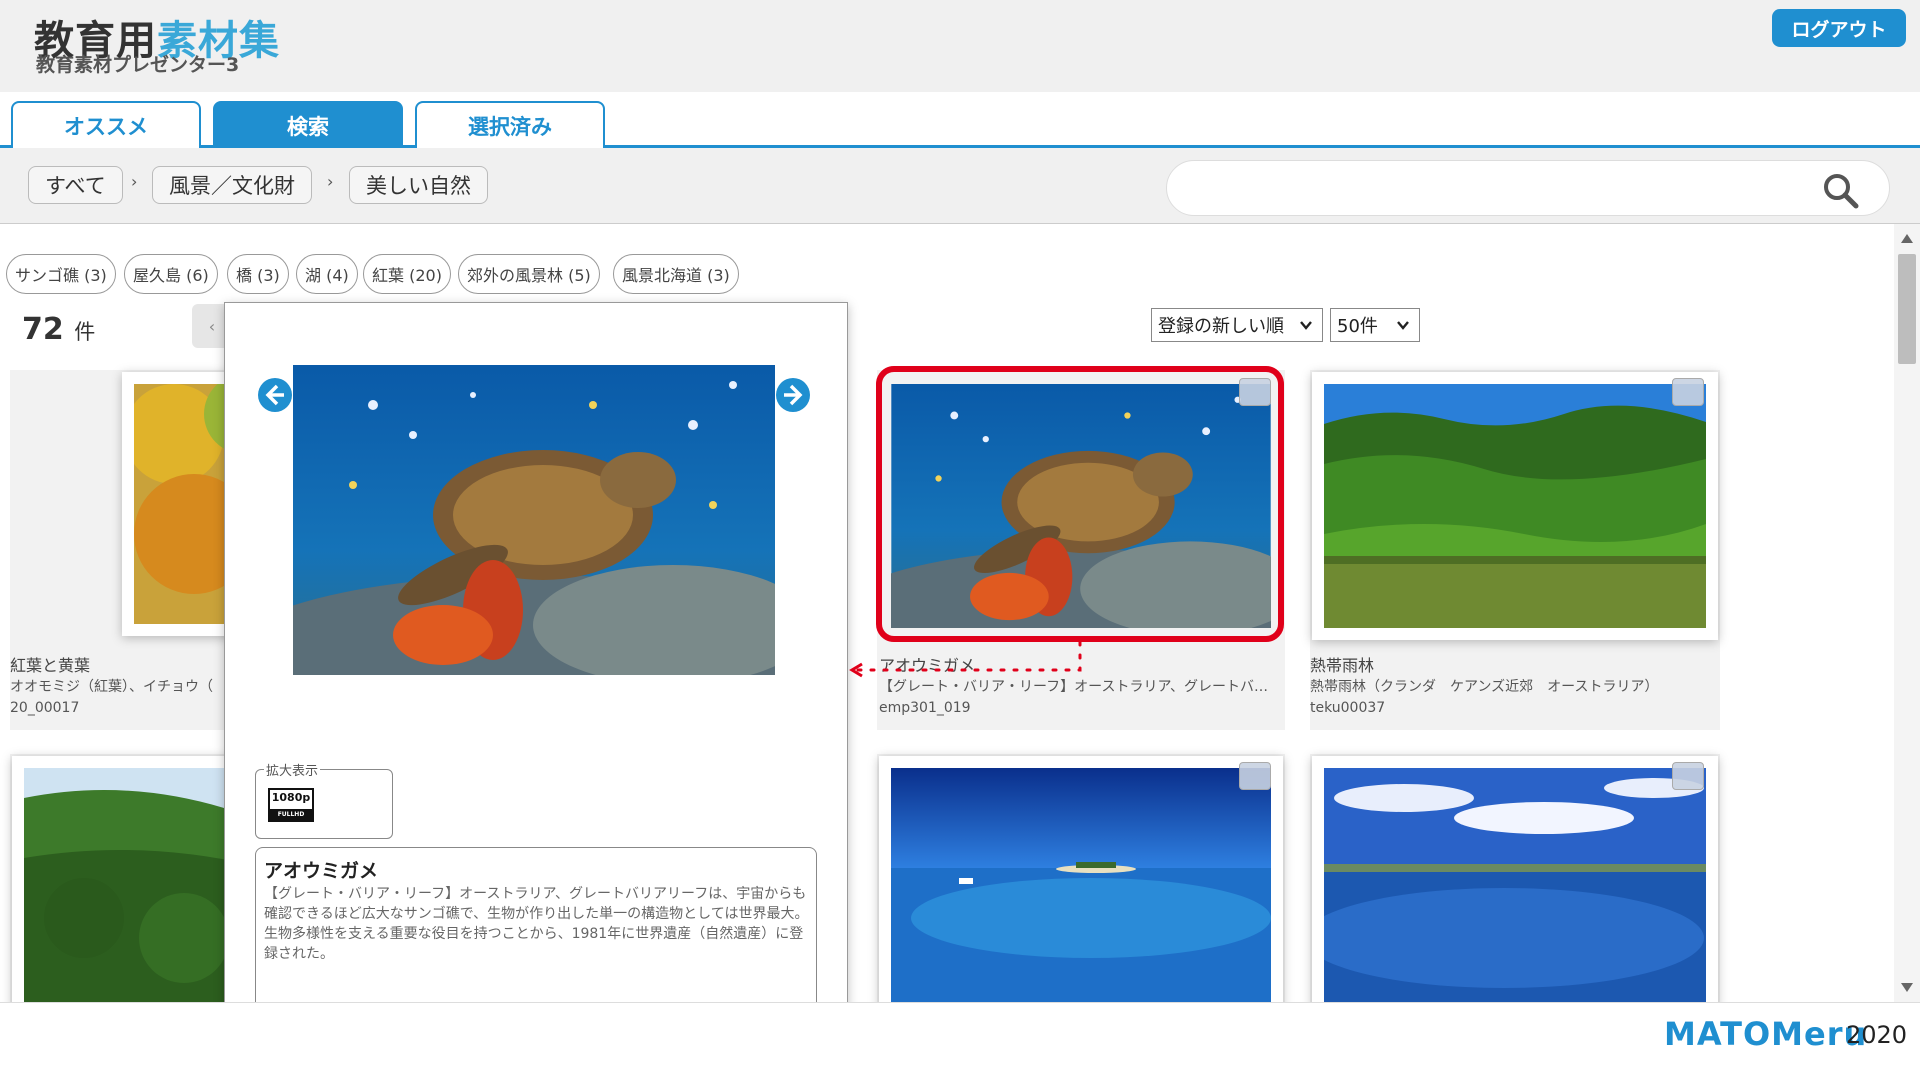 Image resolution: width=1920 pixels, height=1080 pixels. I want to click on preview-title: アオウミガメ, so click(321, 871).